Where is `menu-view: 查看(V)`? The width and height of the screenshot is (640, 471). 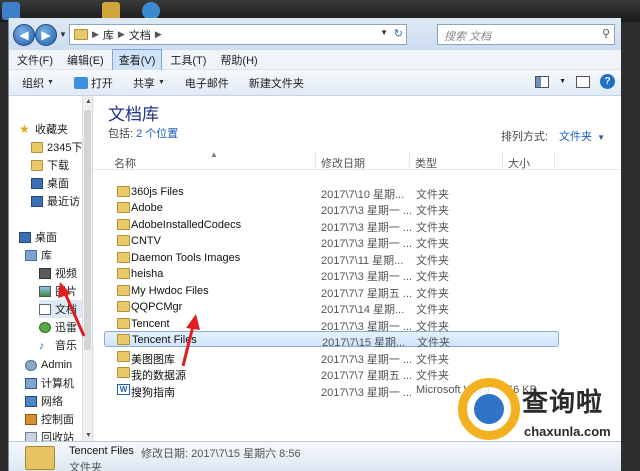
menu-view: 查看(V) is located at coordinates (137, 59).